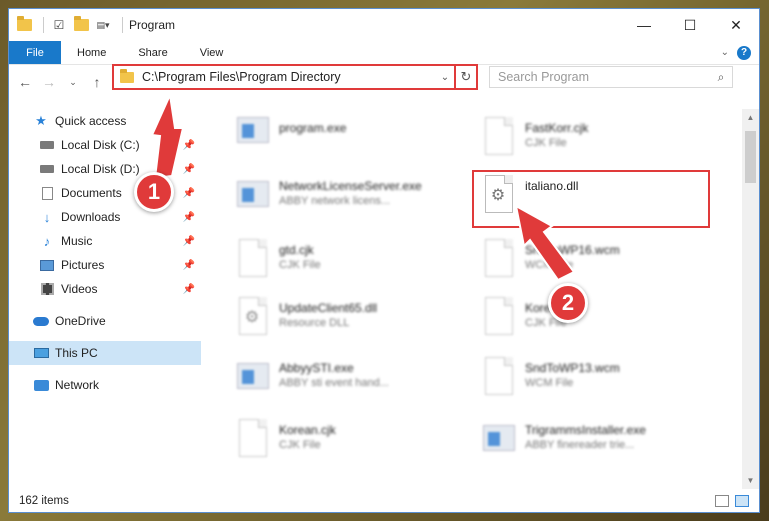 Image resolution: width=769 pixels, height=521 pixels. What do you see at coordinates (465, 77) in the screenshot?
I see `refresh-icon: ↻` at bounding box center [465, 77].